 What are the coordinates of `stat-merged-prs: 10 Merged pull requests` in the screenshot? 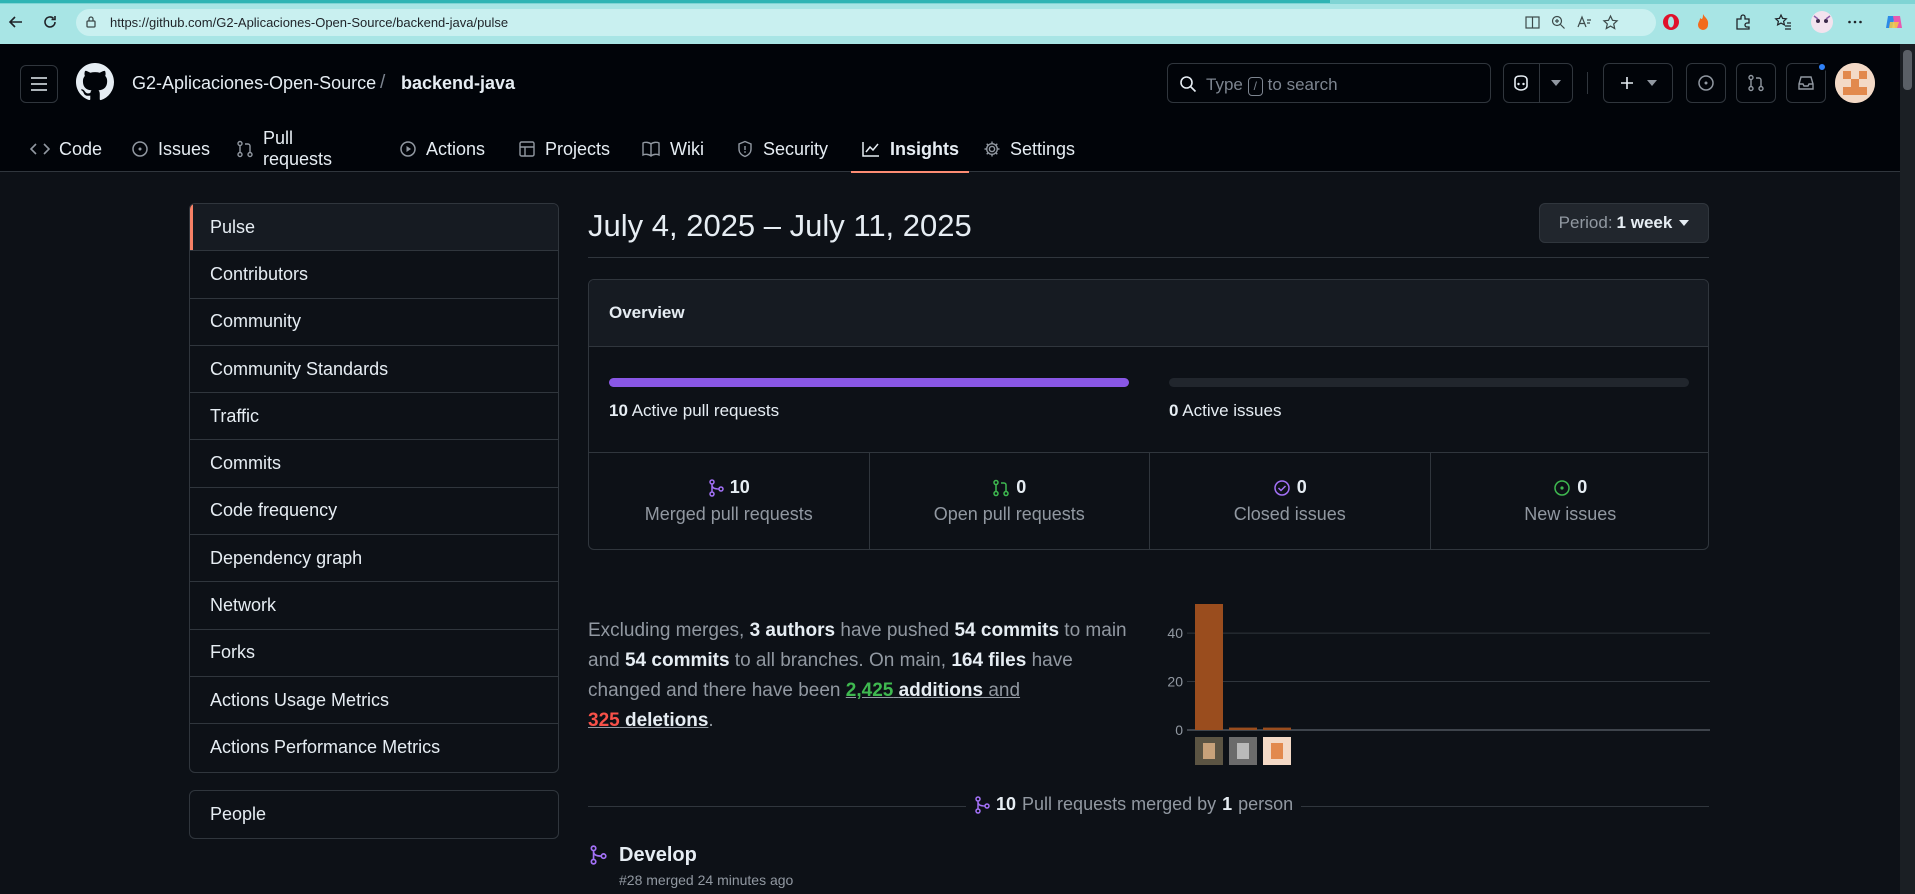 It's located at (729, 501).